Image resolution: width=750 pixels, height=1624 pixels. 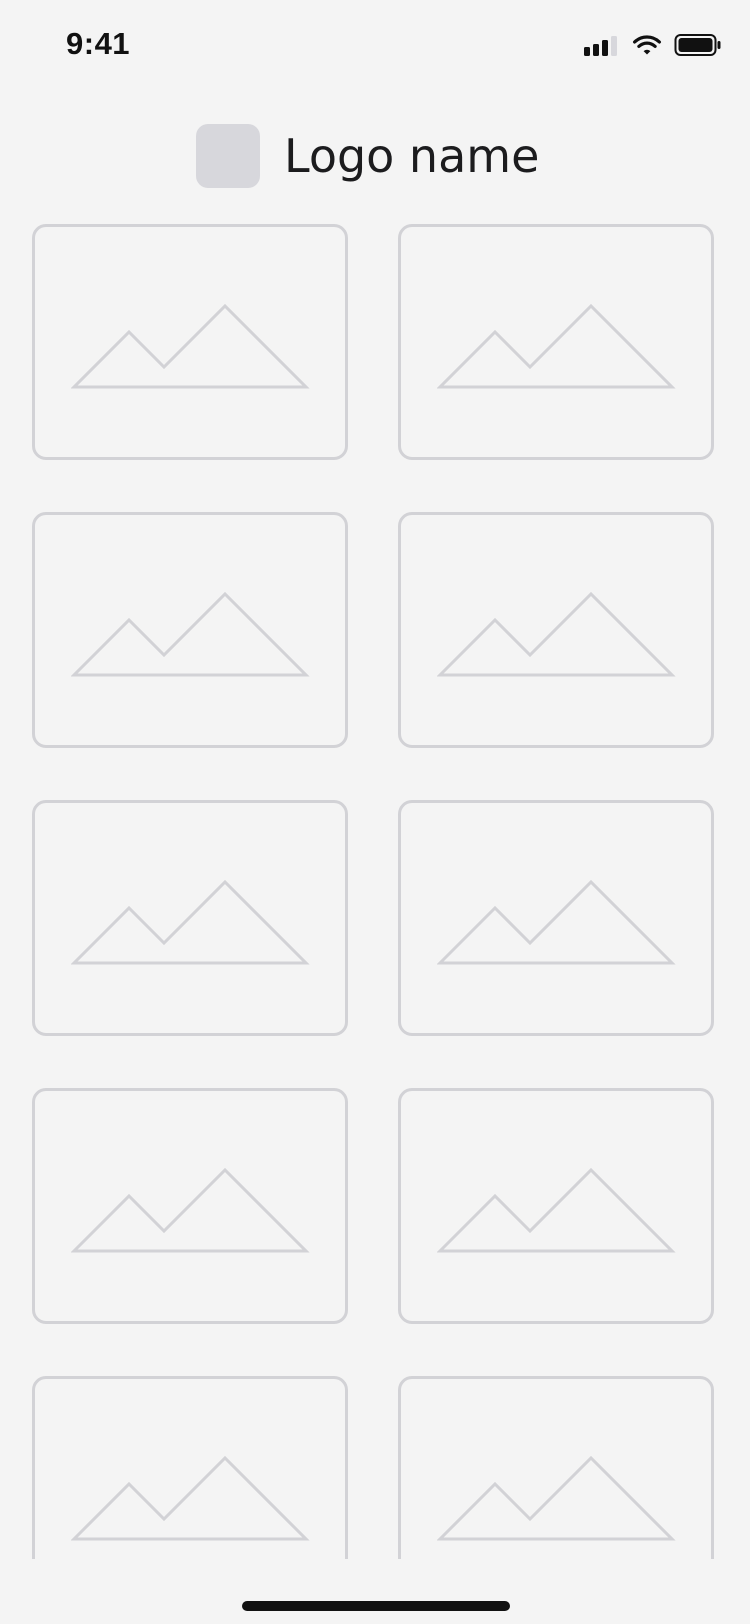 What do you see at coordinates (647, 47) in the screenshot?
I see `wifi-icon` at bounding box center [647, 47].